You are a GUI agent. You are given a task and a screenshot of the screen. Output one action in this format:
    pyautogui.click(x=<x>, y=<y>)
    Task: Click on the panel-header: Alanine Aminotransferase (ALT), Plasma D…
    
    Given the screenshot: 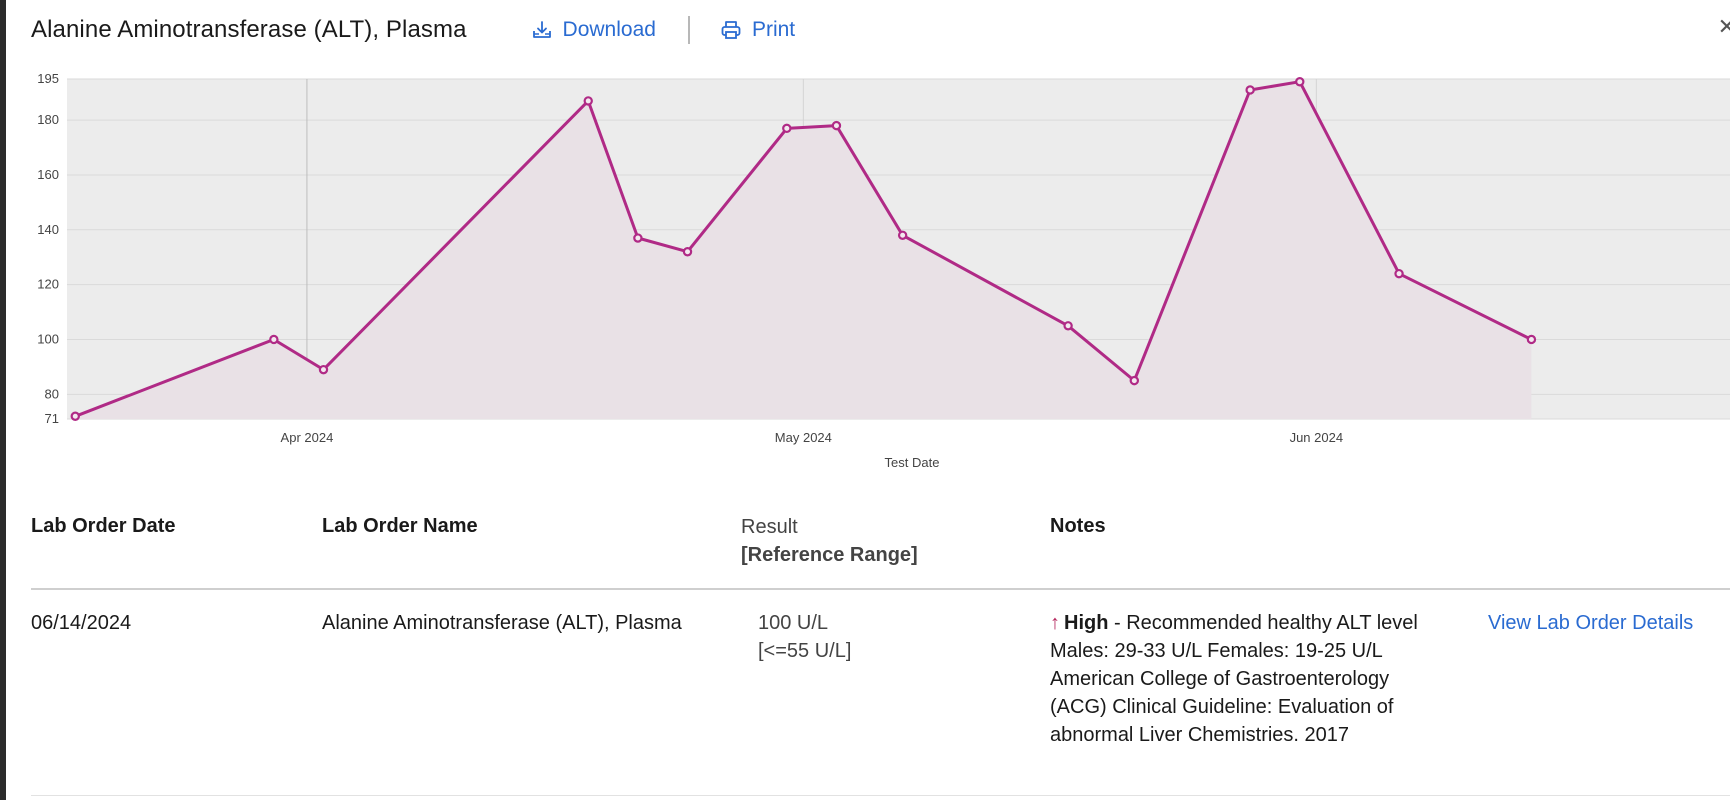 What is the action you would take?
    pyautogui.click(x=413, y=30)
    